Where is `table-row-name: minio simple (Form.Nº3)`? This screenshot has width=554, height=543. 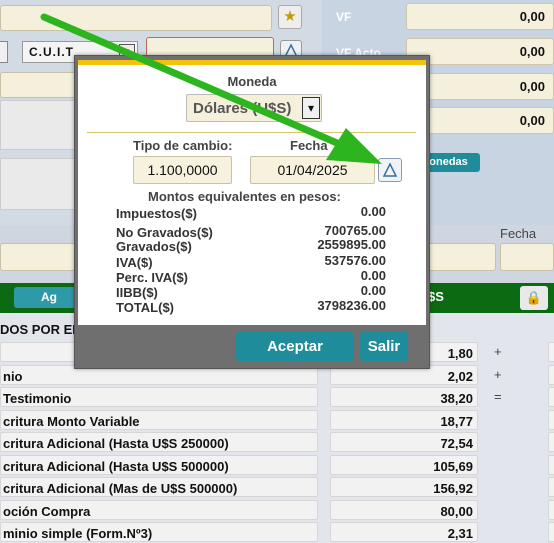 table-row-name: minio simple (Form.Nº3) is located at coordinates (159, 532).